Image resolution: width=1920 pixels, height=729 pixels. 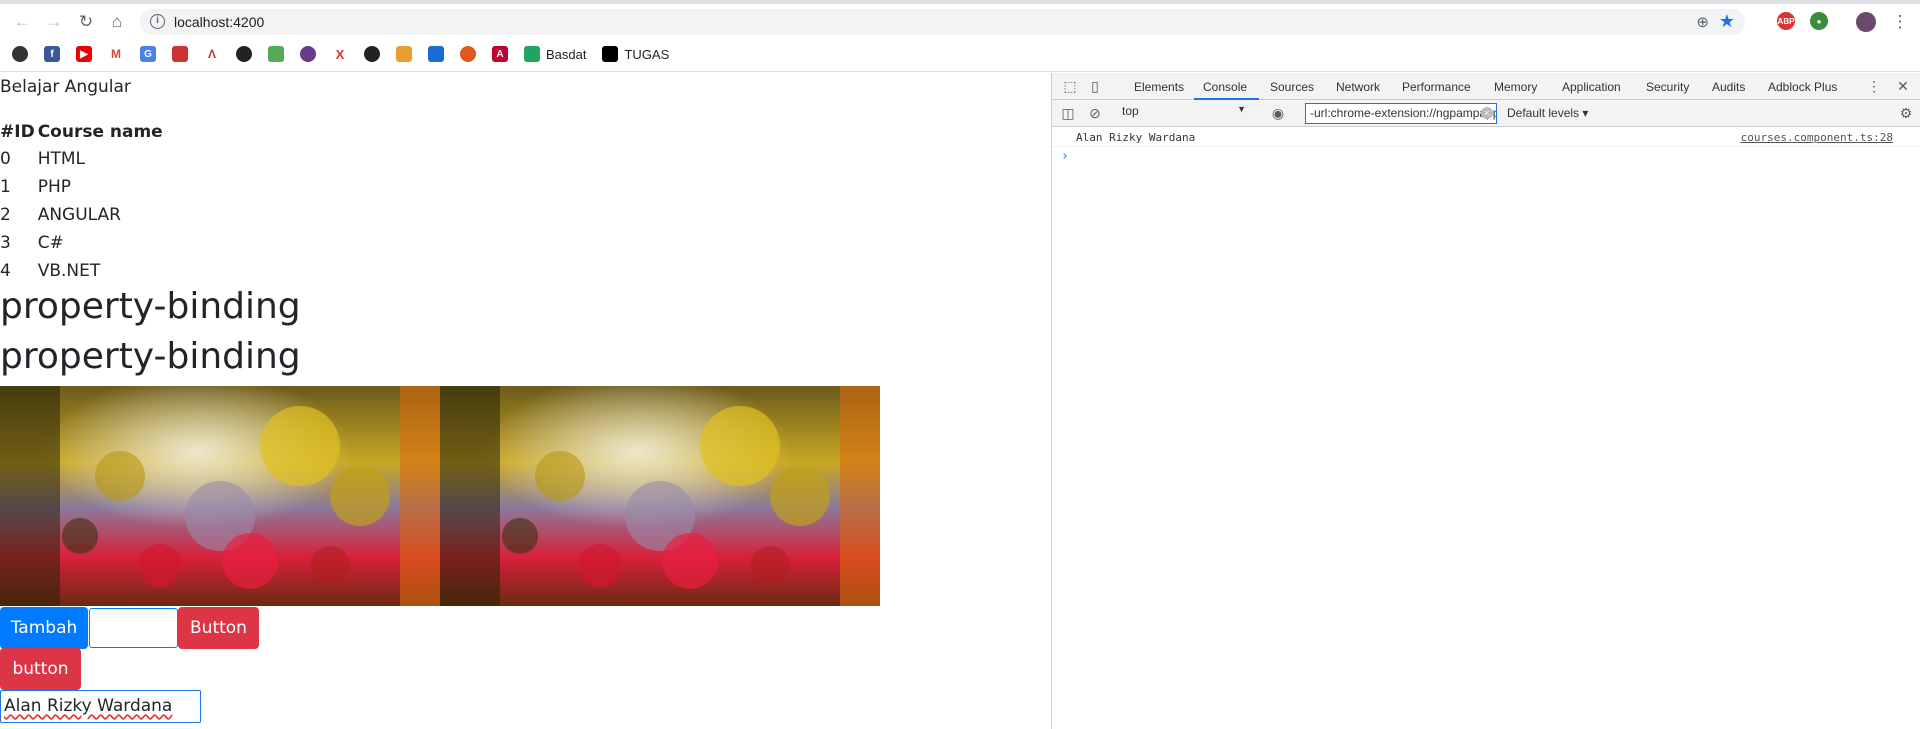 I want to click on tambah-button: Tambah, so click(x=44, y=628).